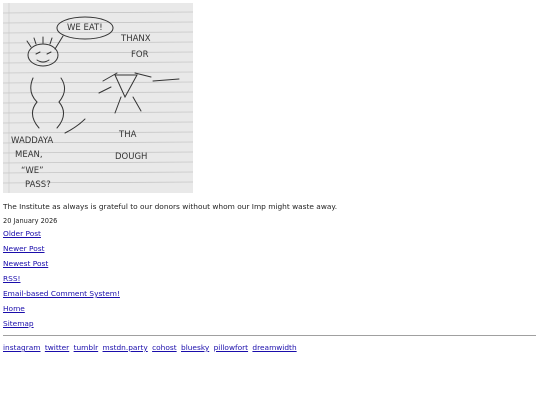 The width and height of the screenshot is (540, 405). Describe the element at coordinates (195, 347) in the screenshot. I see `social-link-bluesky: bluesky` at that location.